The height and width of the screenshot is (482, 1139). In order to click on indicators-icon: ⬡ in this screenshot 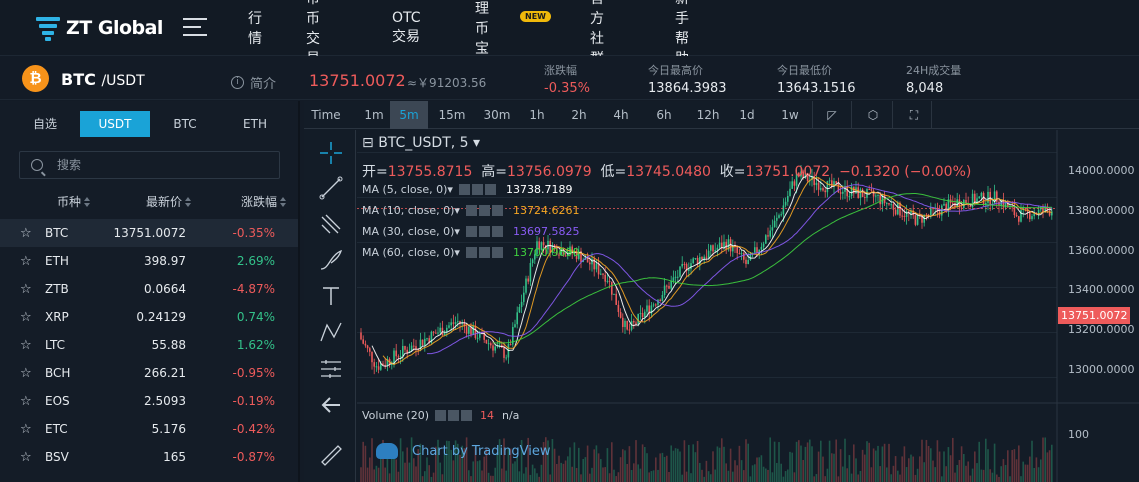, I will do `click(873, 115)`.